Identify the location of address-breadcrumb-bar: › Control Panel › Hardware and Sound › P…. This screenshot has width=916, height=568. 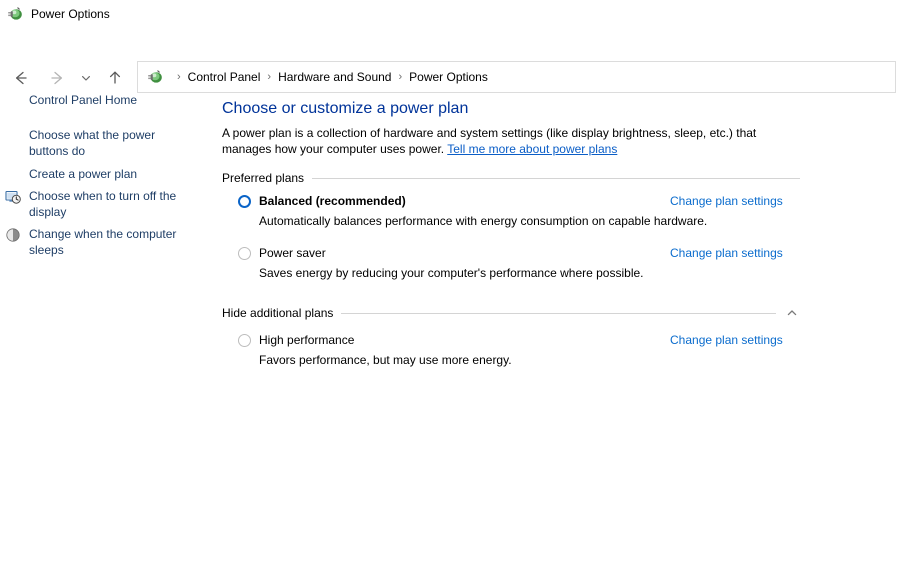
(516, 77).